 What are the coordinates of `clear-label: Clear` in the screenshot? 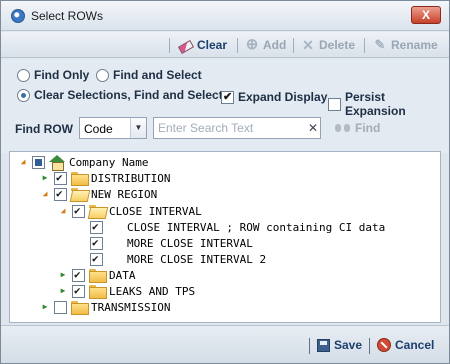 It's located at (212, 45).